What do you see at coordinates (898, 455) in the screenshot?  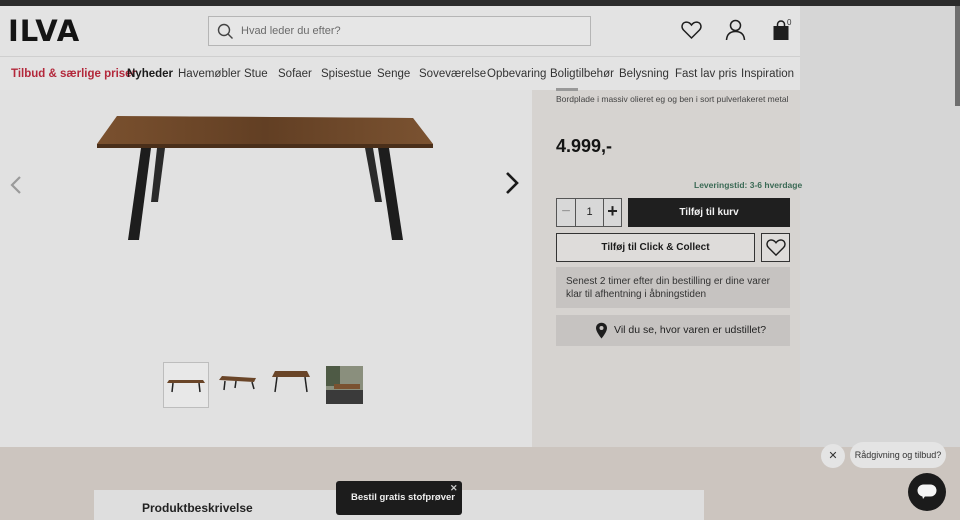 I see `chat-prompt-bubble: Rådgivning og tilbud?` at bounding box center [898, 455].